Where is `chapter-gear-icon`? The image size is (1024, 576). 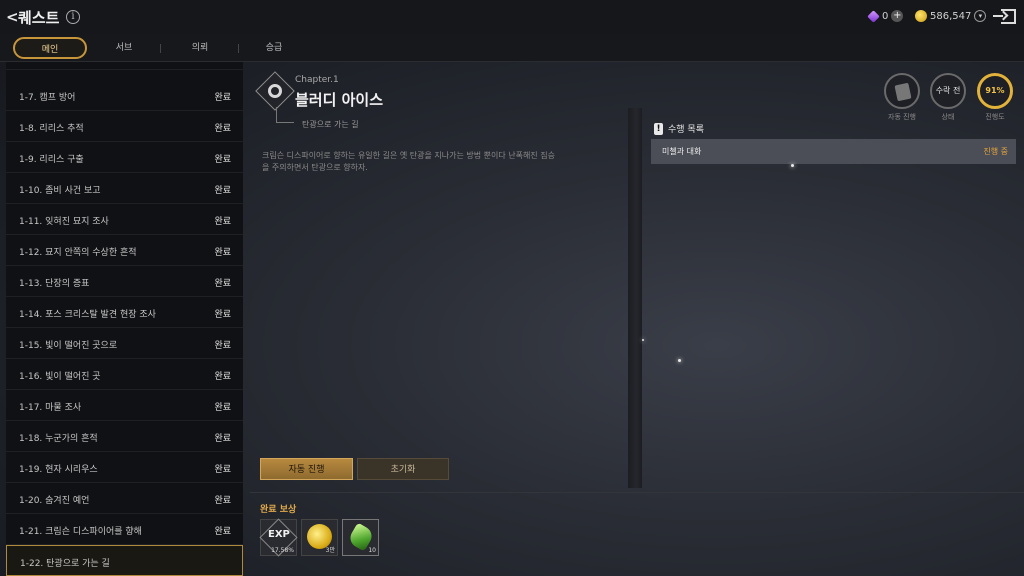
chapter-gear-icon is located at coordinates (275, 91).